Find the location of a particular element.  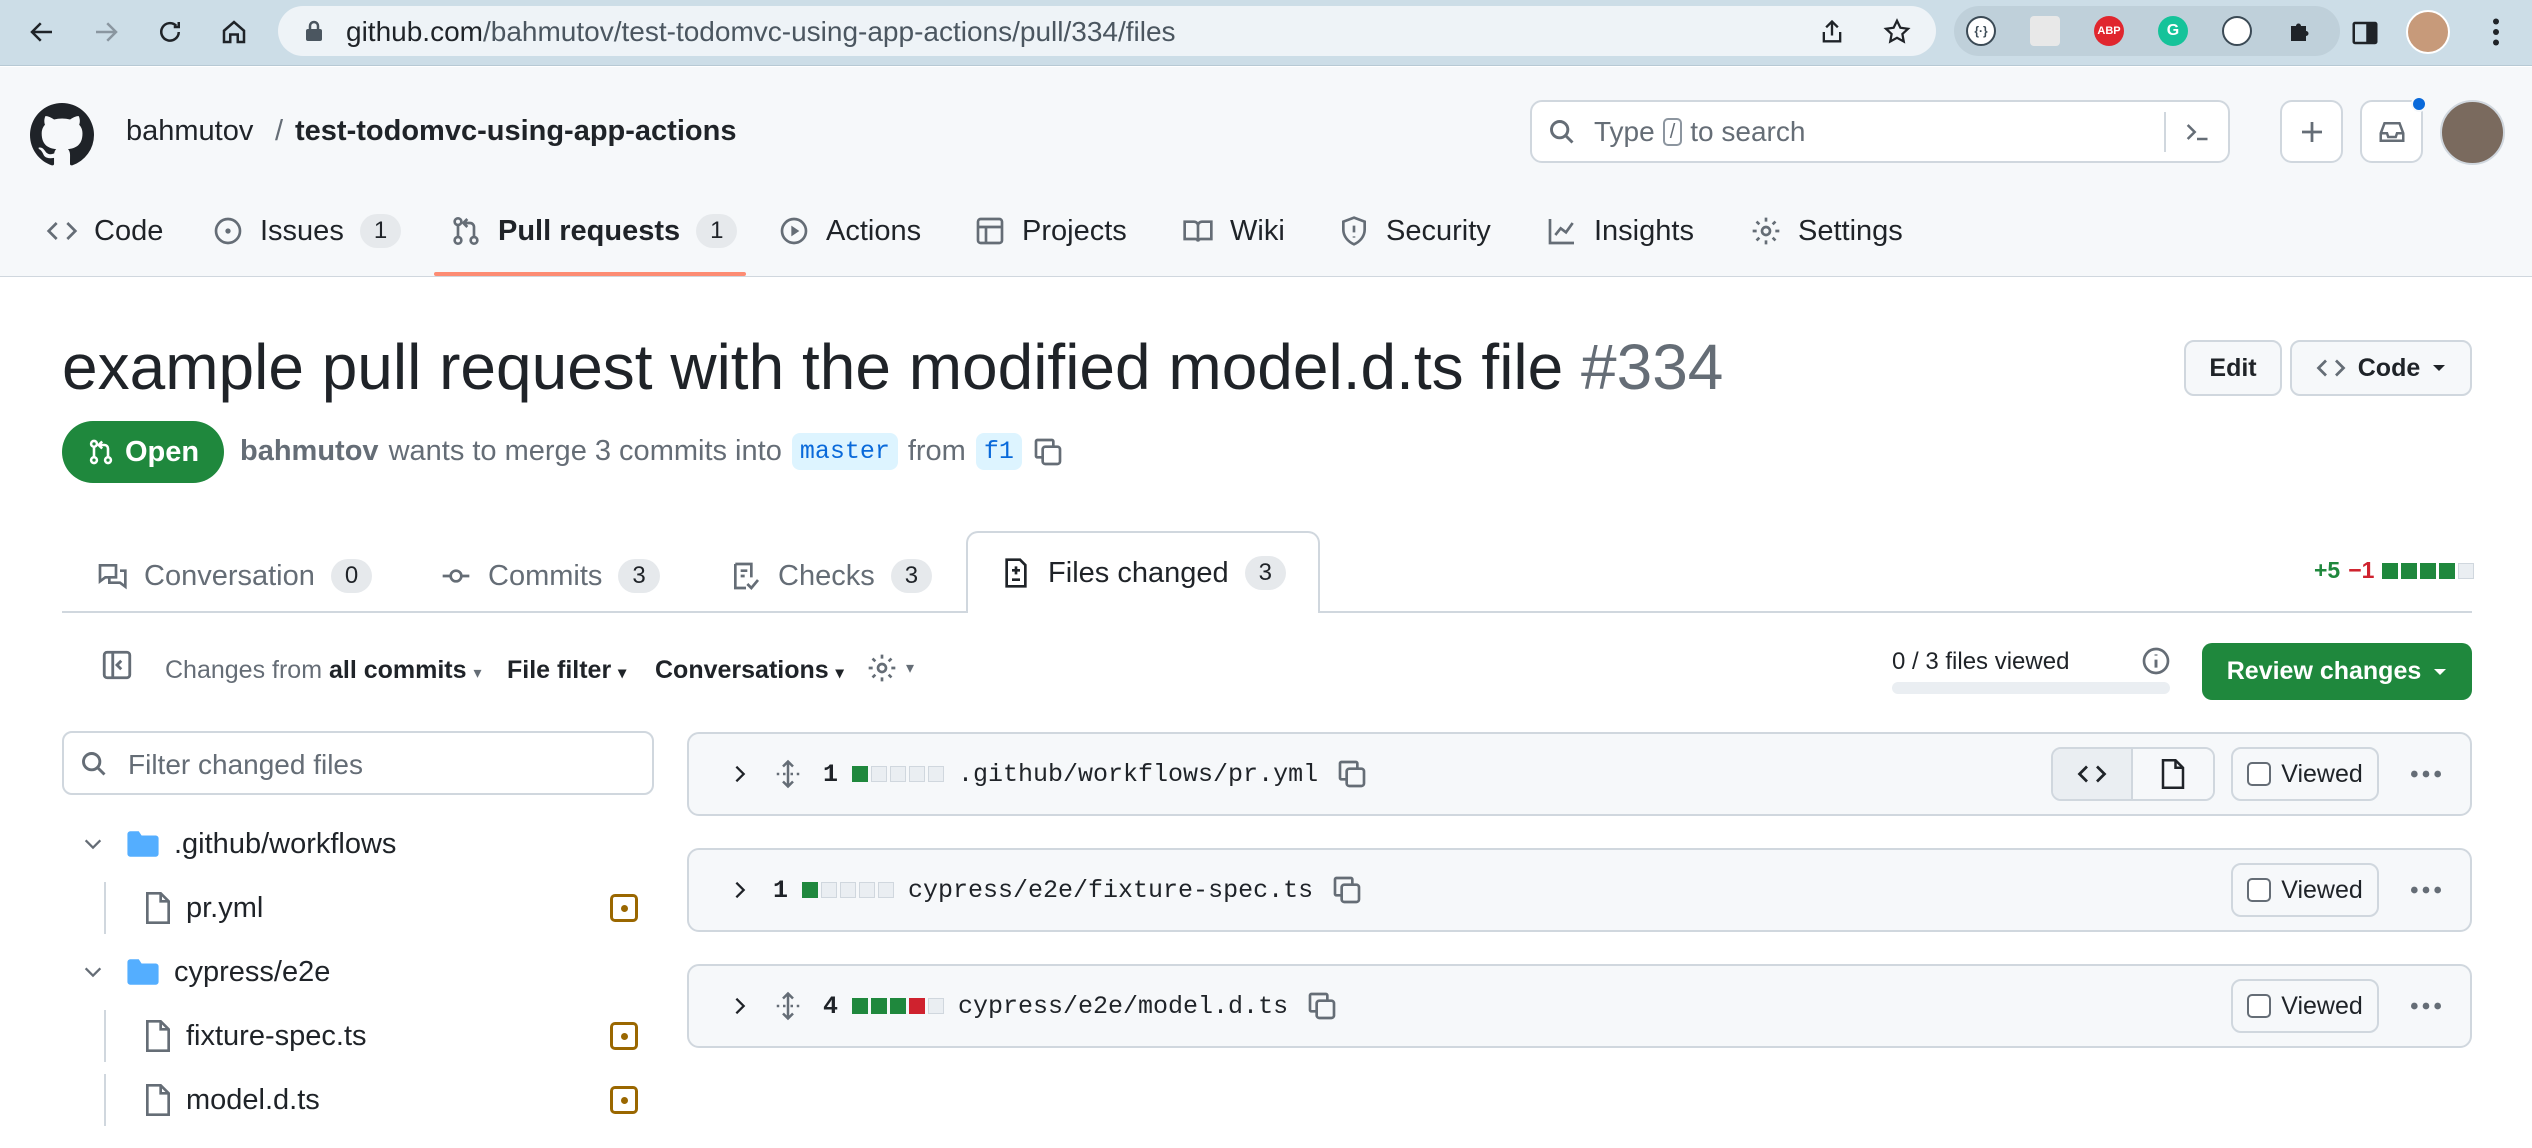

tab-projects: Projects is located at coordinates (1050, 231).